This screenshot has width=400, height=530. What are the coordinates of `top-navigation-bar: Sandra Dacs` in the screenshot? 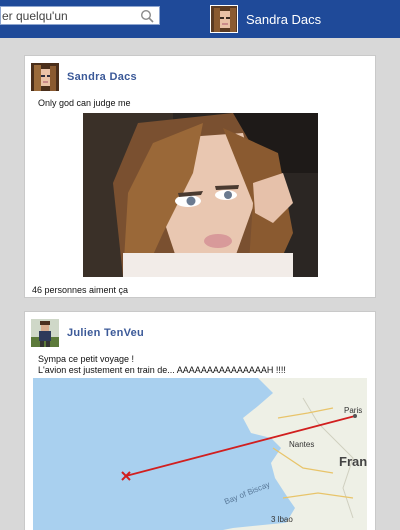 It's located at (200, 19).